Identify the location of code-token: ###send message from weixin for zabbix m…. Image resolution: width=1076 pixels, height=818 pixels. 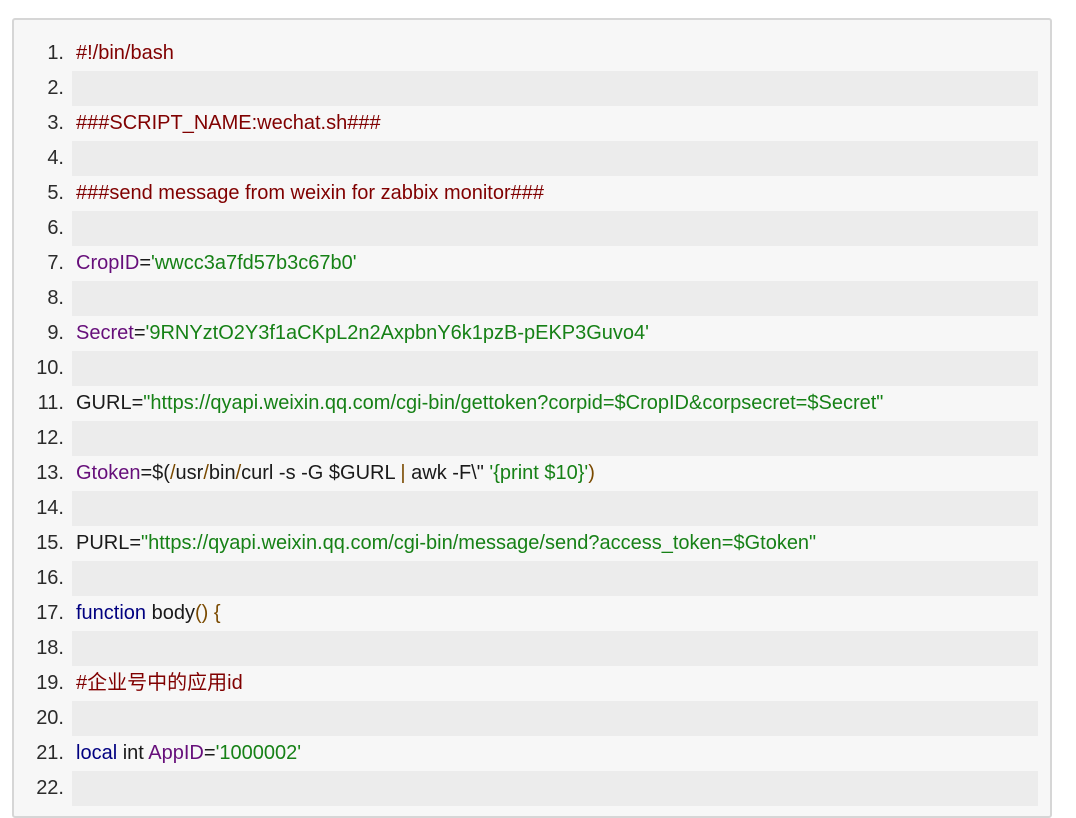
(310, 193).